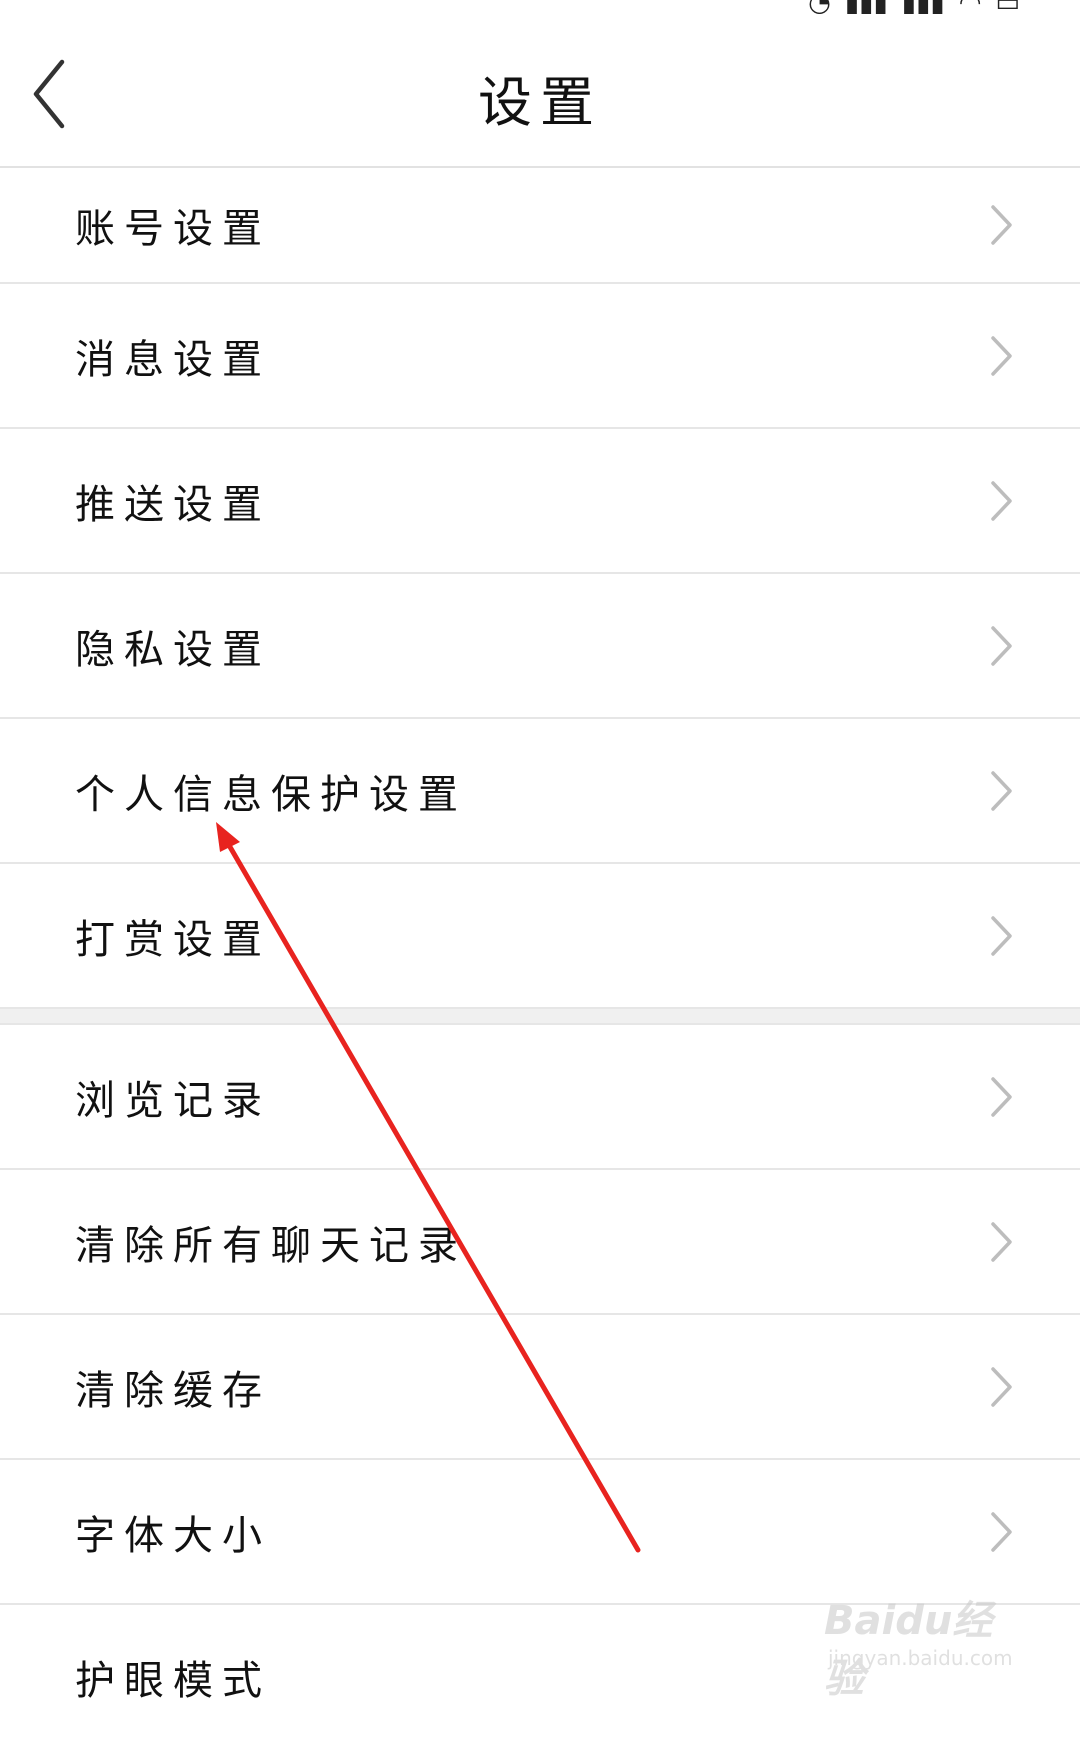 The image size is (1080, 1748). Describe the element at coordinates (924, 1645) in the screenshot. I see `watermark: Baidu经验 jingyan.baidu.com` at that location.